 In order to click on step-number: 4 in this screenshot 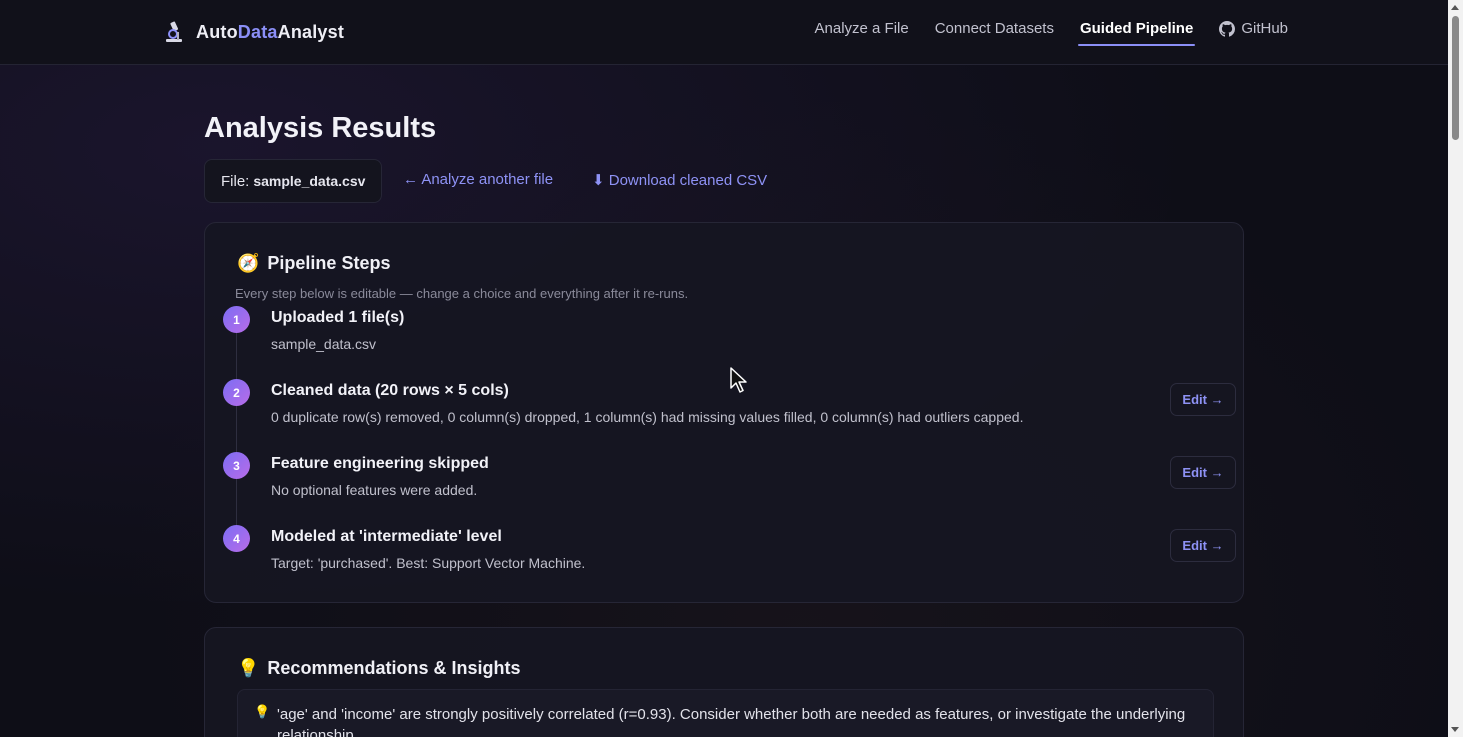, I will do `click(236, 538)`.